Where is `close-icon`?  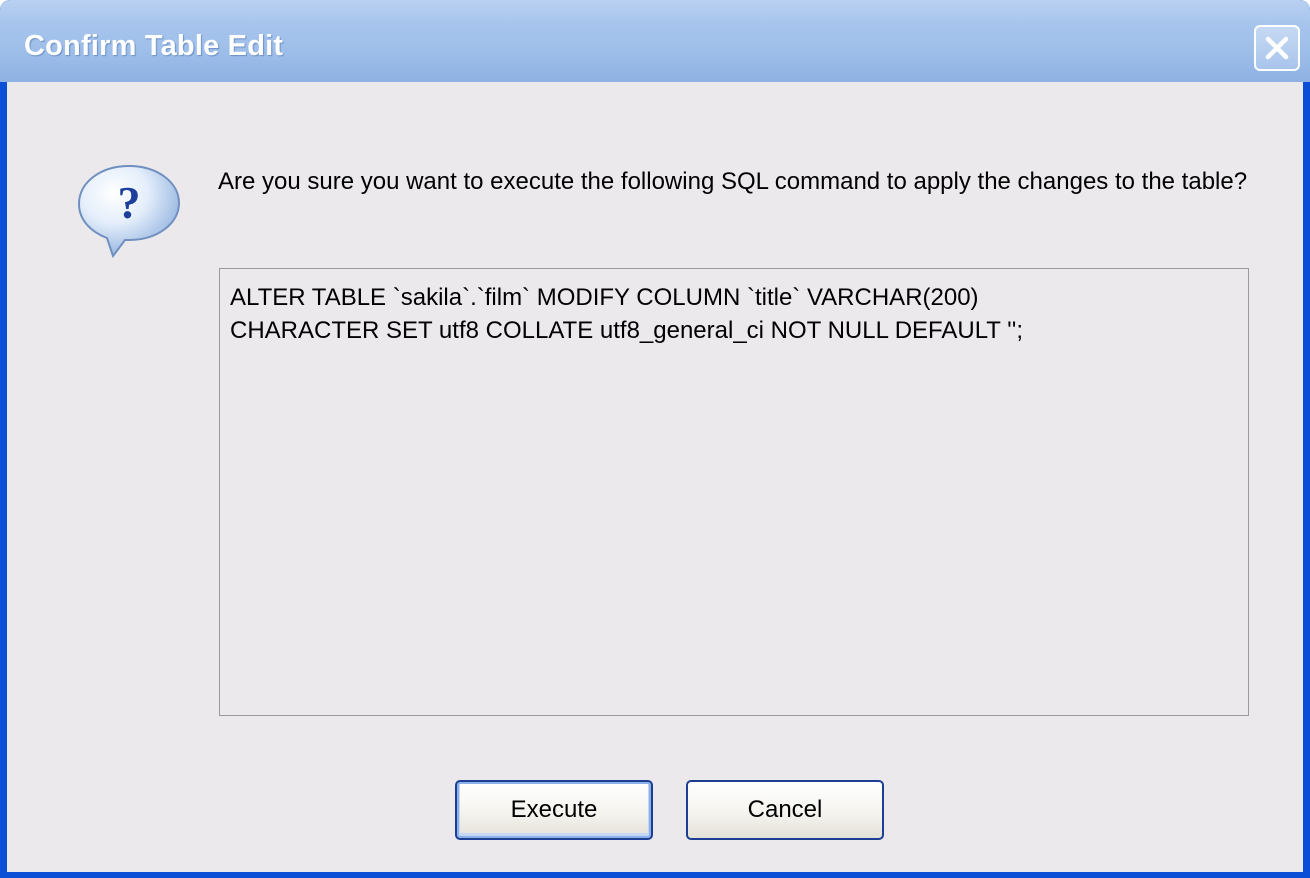
close-icon is located at coordinates (1277, 48).